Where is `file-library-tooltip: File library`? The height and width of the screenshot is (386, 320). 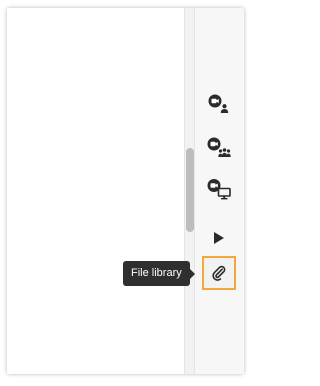 file-library-tooltip: File library is located at coordinates (159, 273).